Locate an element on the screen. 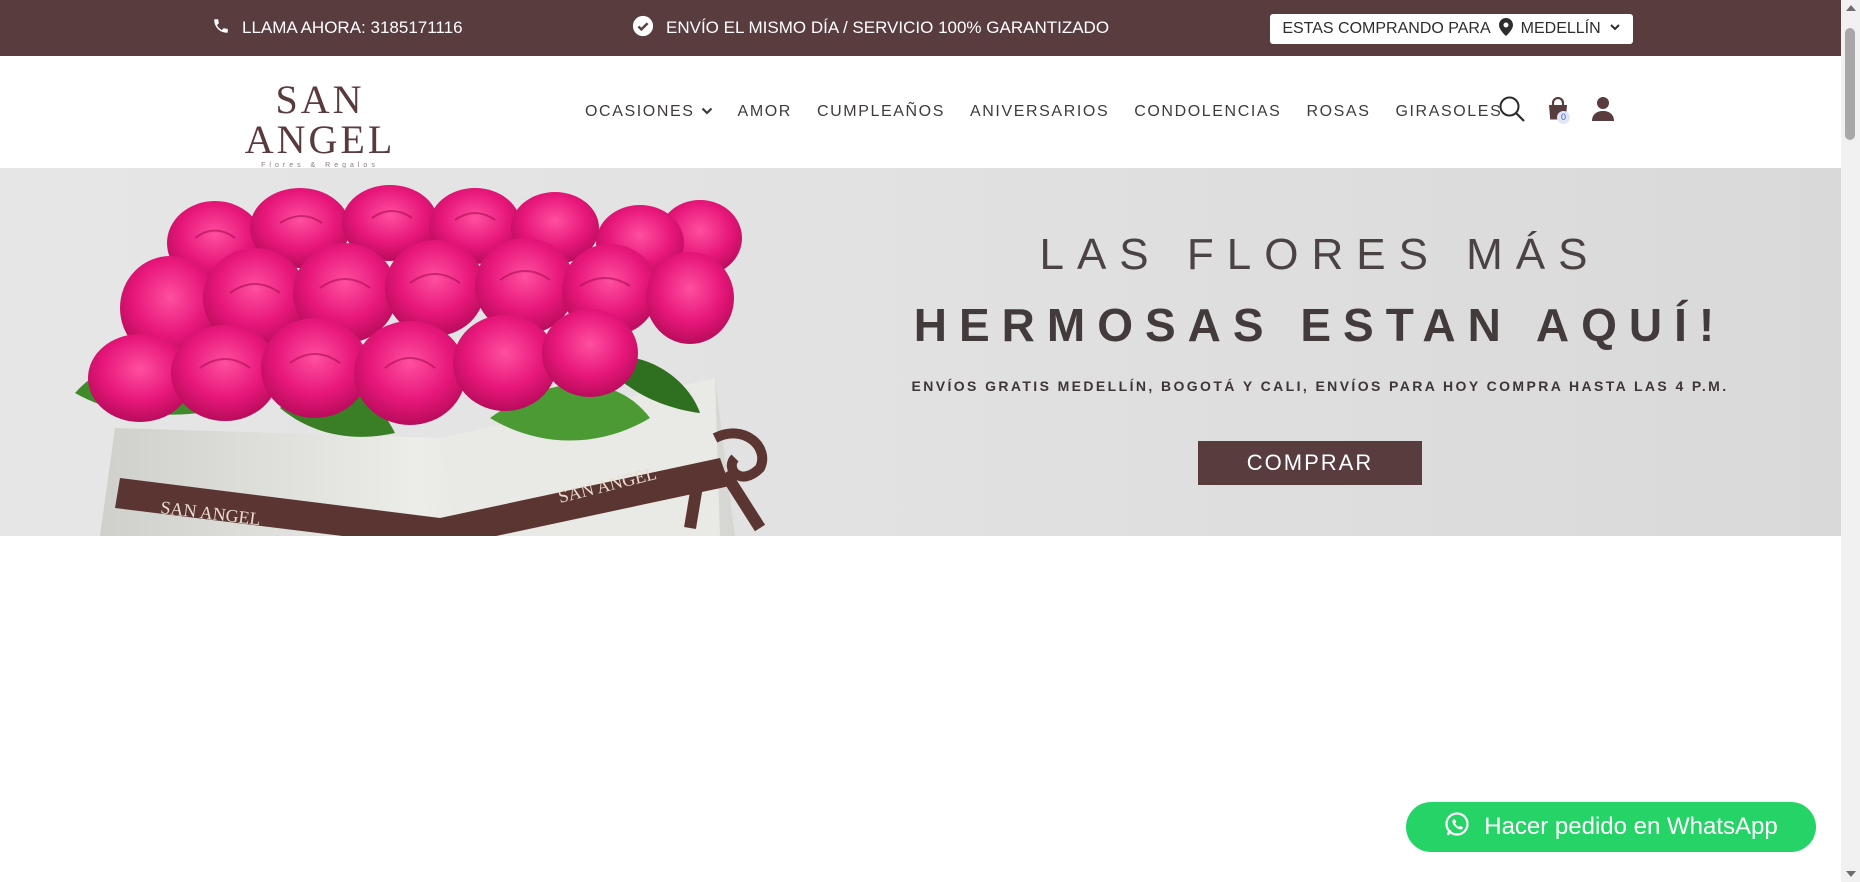 Image resolution: width=1860 pixels, height=882 pixels. city-name: MEDELLÍN is located at coordinates (1560, 28).